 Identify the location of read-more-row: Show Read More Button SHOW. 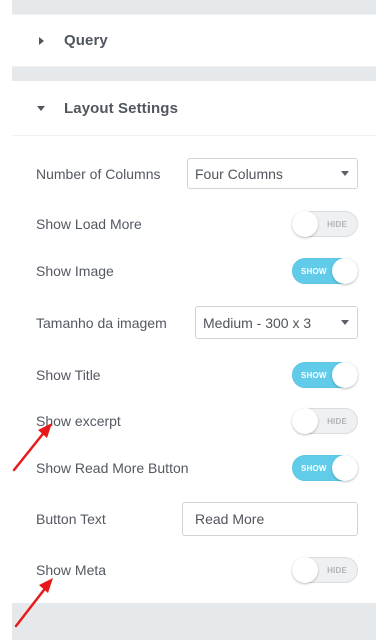
(197, 468).